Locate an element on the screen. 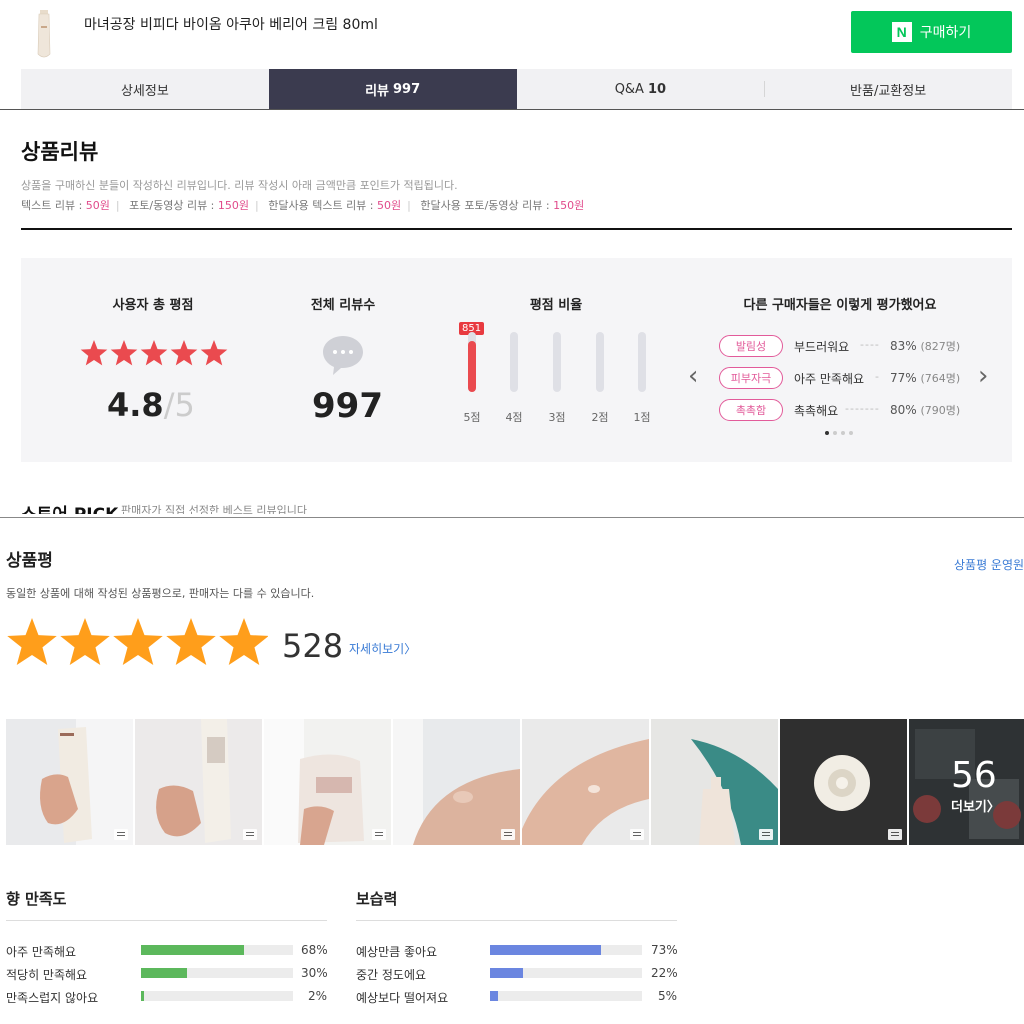 This screenshot has height=1024, width=1024. points-item: 텍스트 리뷰 : 50원 is located at coordinates (65, 205).